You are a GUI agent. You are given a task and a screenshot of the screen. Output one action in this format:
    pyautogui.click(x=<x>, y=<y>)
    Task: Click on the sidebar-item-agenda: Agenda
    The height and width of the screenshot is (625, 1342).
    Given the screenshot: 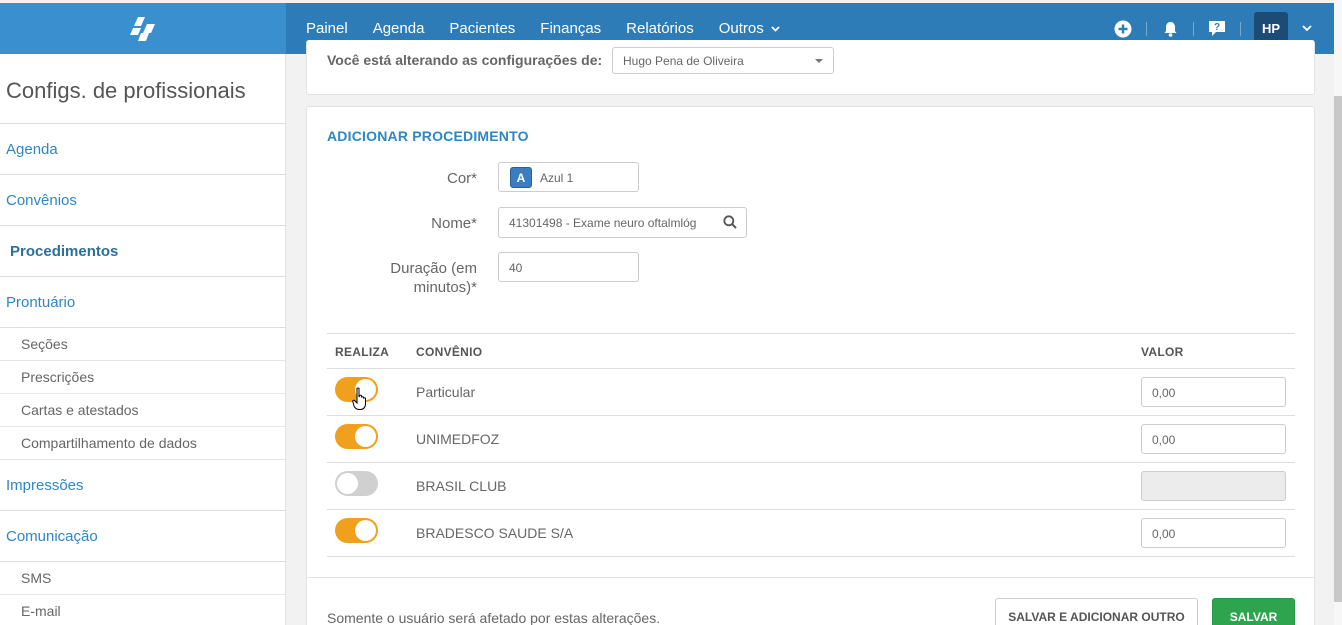 What is the action you would take?
    pyautogui.click(x=142, y=149)
    